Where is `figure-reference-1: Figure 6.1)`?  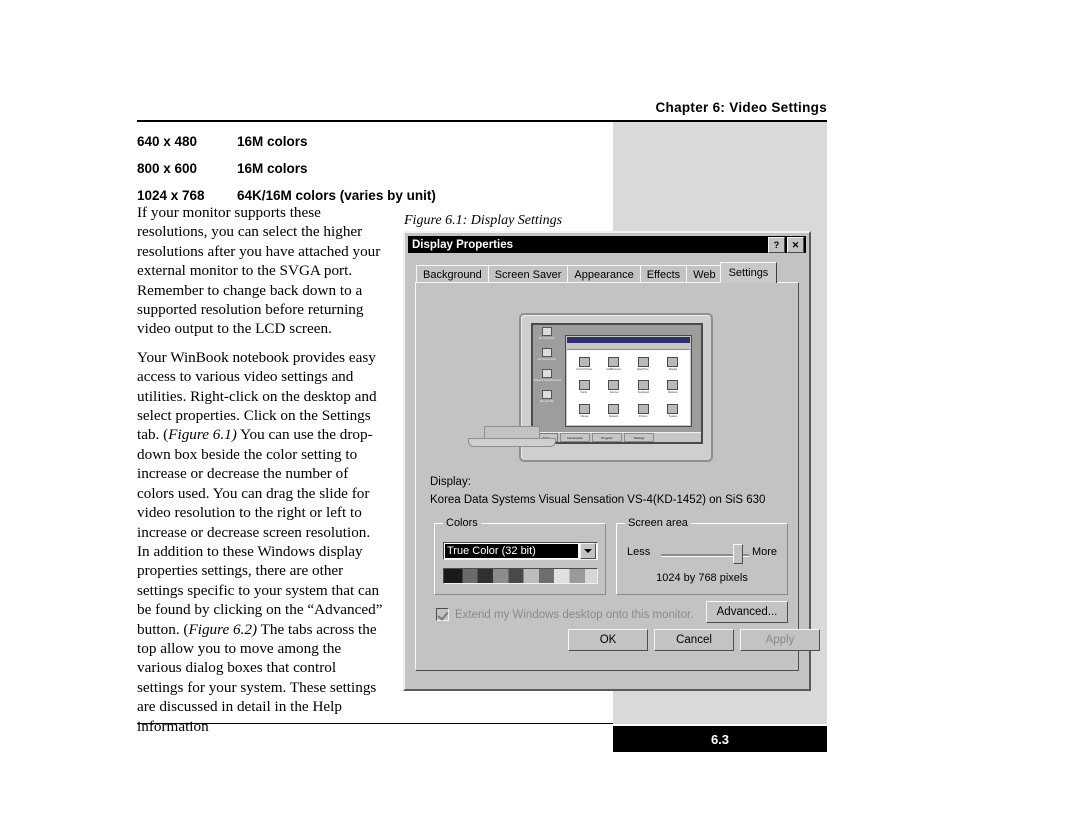 figure-reference-1: Figure 6.1) is located at coordinates (202, 435).